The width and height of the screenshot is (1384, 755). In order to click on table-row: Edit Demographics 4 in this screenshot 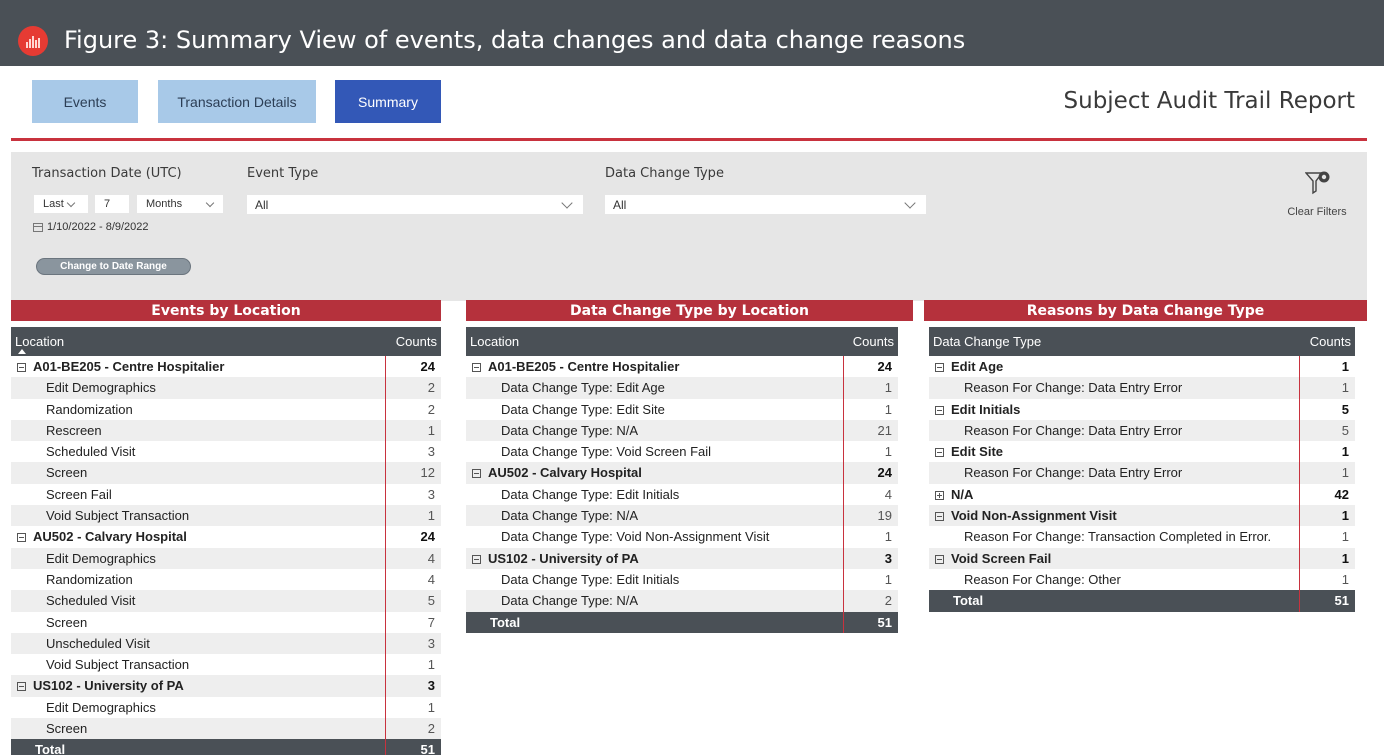, I will do `click(226, 558)`.